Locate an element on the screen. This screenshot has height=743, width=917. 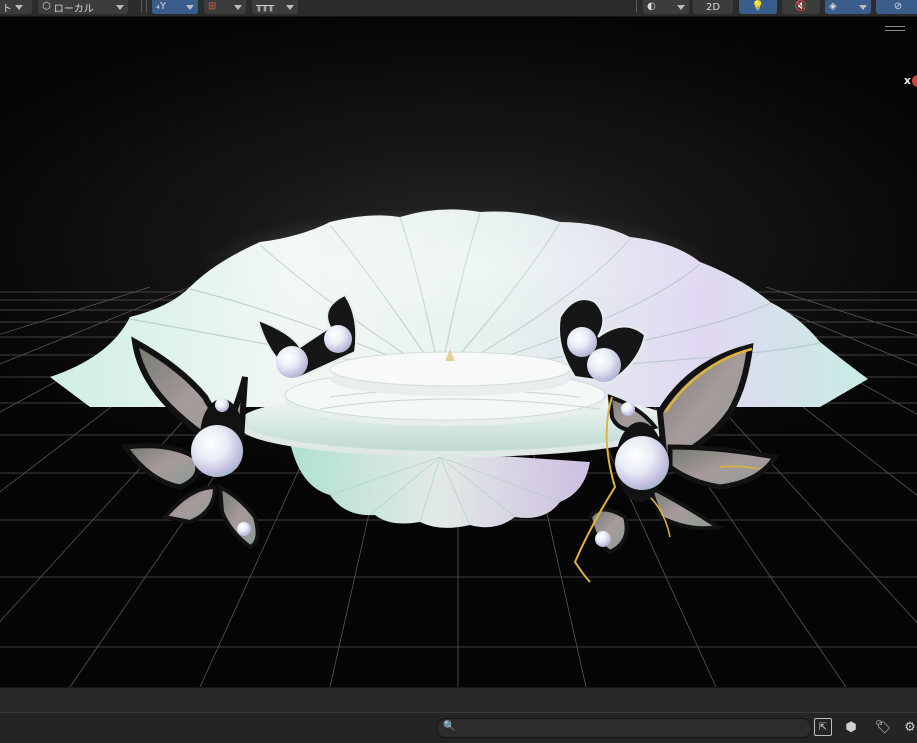
view-2d-label: 2D is located at coordinates (713, 7).